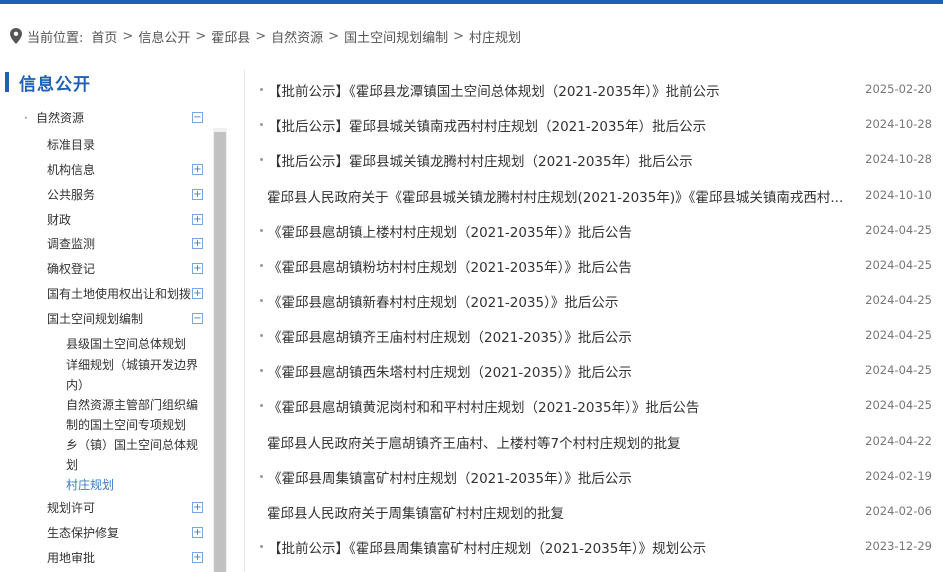 Image resolution: width=943 pixels, height=572 pixels. What do you see at coordinates (563, 477) in the screenshot?
I see `list-item-title: 《霍邱县周集镇富矿村村庄规划（2021-2035年）》批后公示` at bounding box center [563, 477].